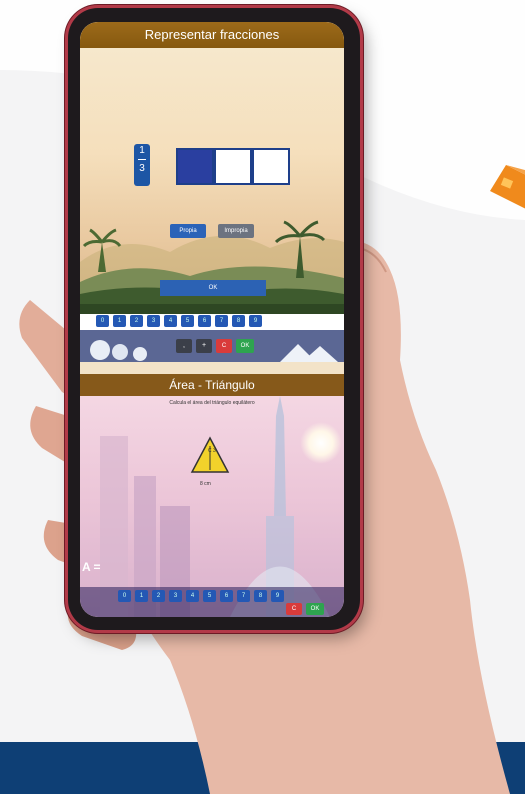  What do you see at coordinates (212, 451) in the screenshot?
I see `side-marker: C 3` at bounding box center [212, 451].